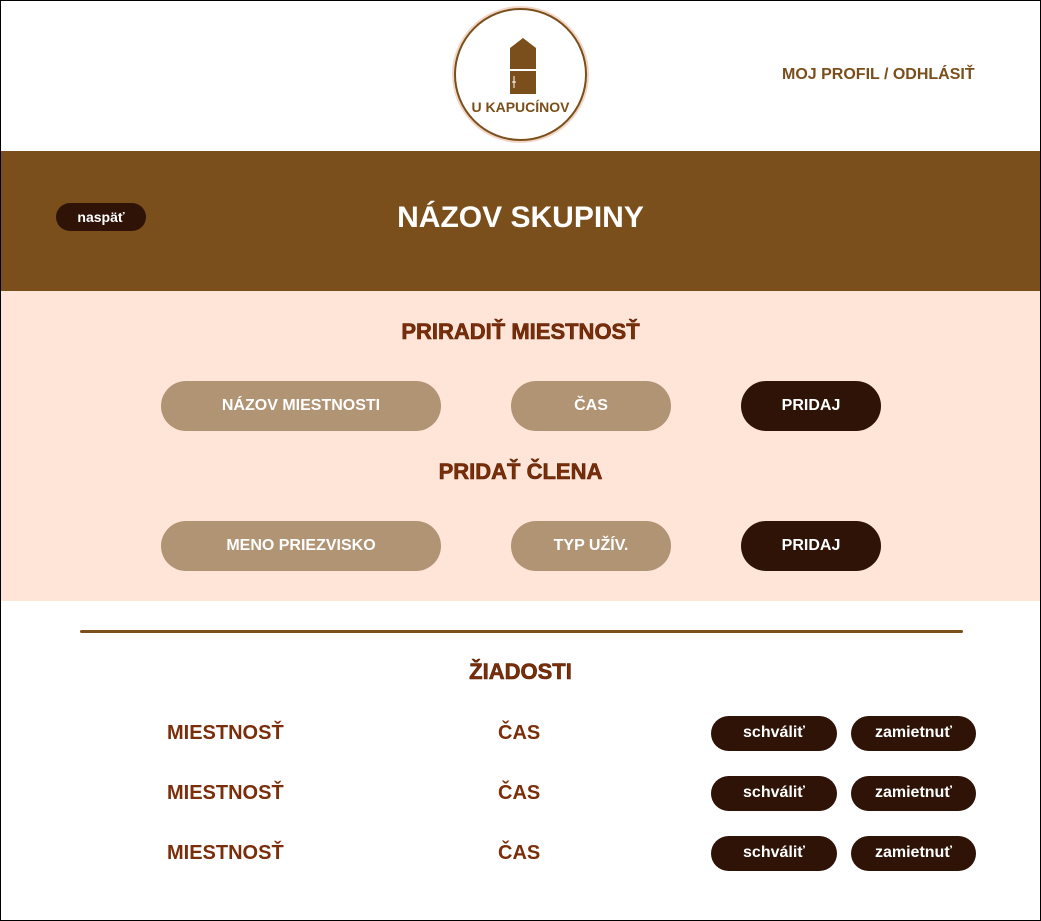 This screenshot has width=1041, height=921. I want to click on room-name-field: NÁZOV MIESTNOSTI, so click(301, 406).